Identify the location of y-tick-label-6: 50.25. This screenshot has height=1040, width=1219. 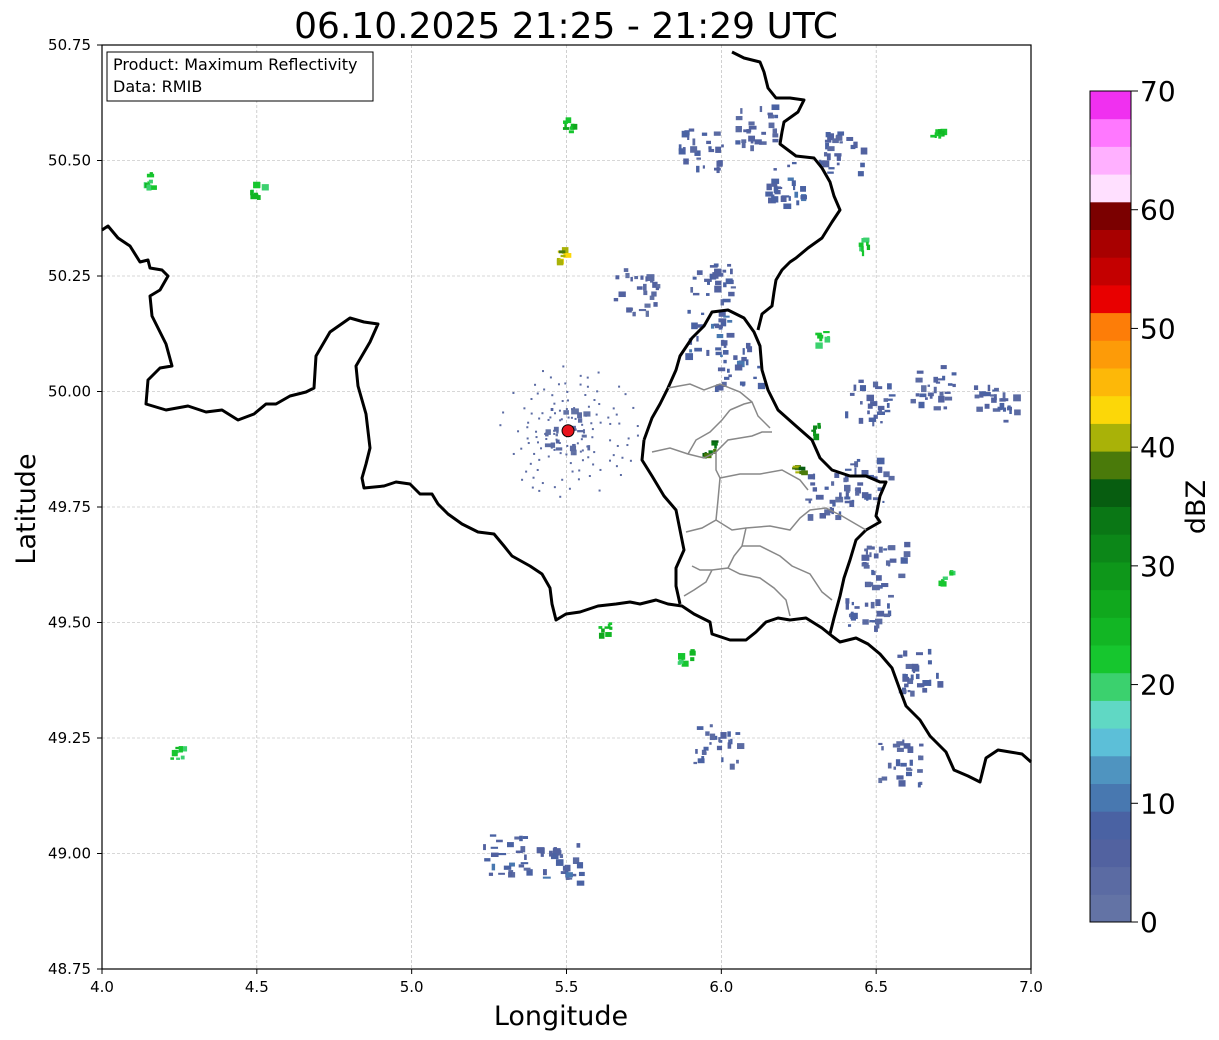
(69, 276).